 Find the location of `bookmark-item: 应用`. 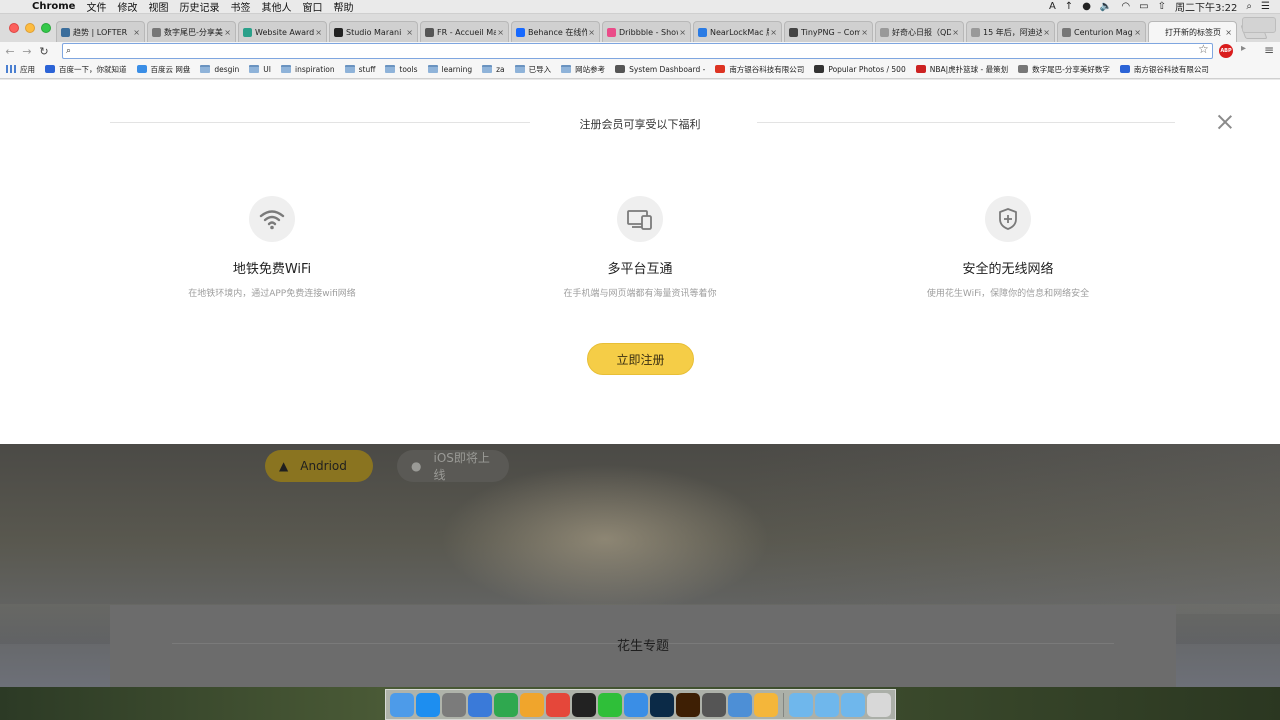

bookmark-item: 应用 is located at coordinates (20, 69).